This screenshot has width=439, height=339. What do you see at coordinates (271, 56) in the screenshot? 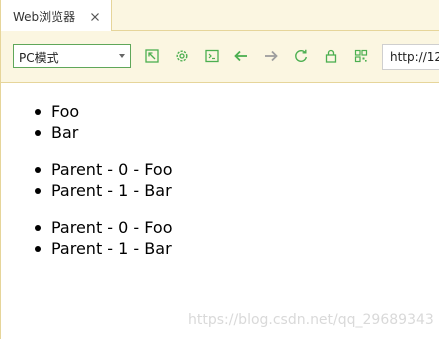
I see `arrow-right-icon` at bounding box center [271, 56].